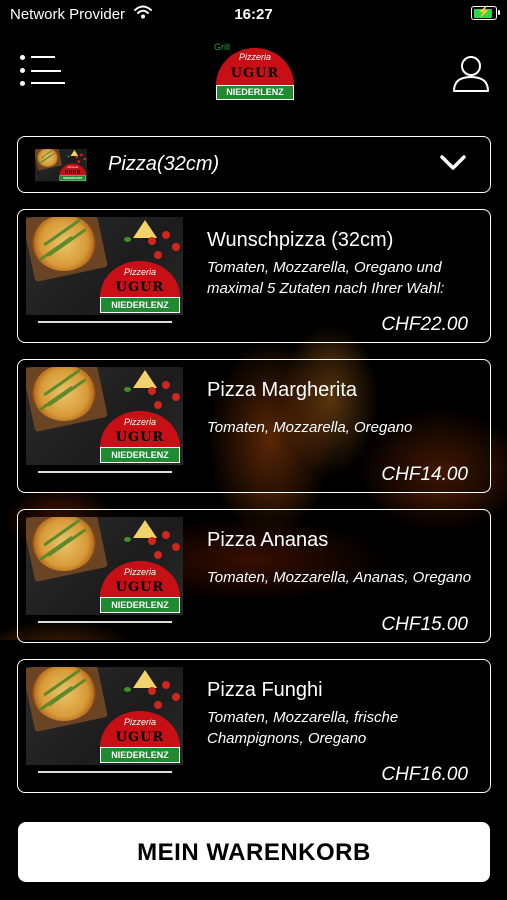 Image resolution: width=507 pixels, height=900 pixels. I want to click on product-price: CHF14.00, so click(424, 474).